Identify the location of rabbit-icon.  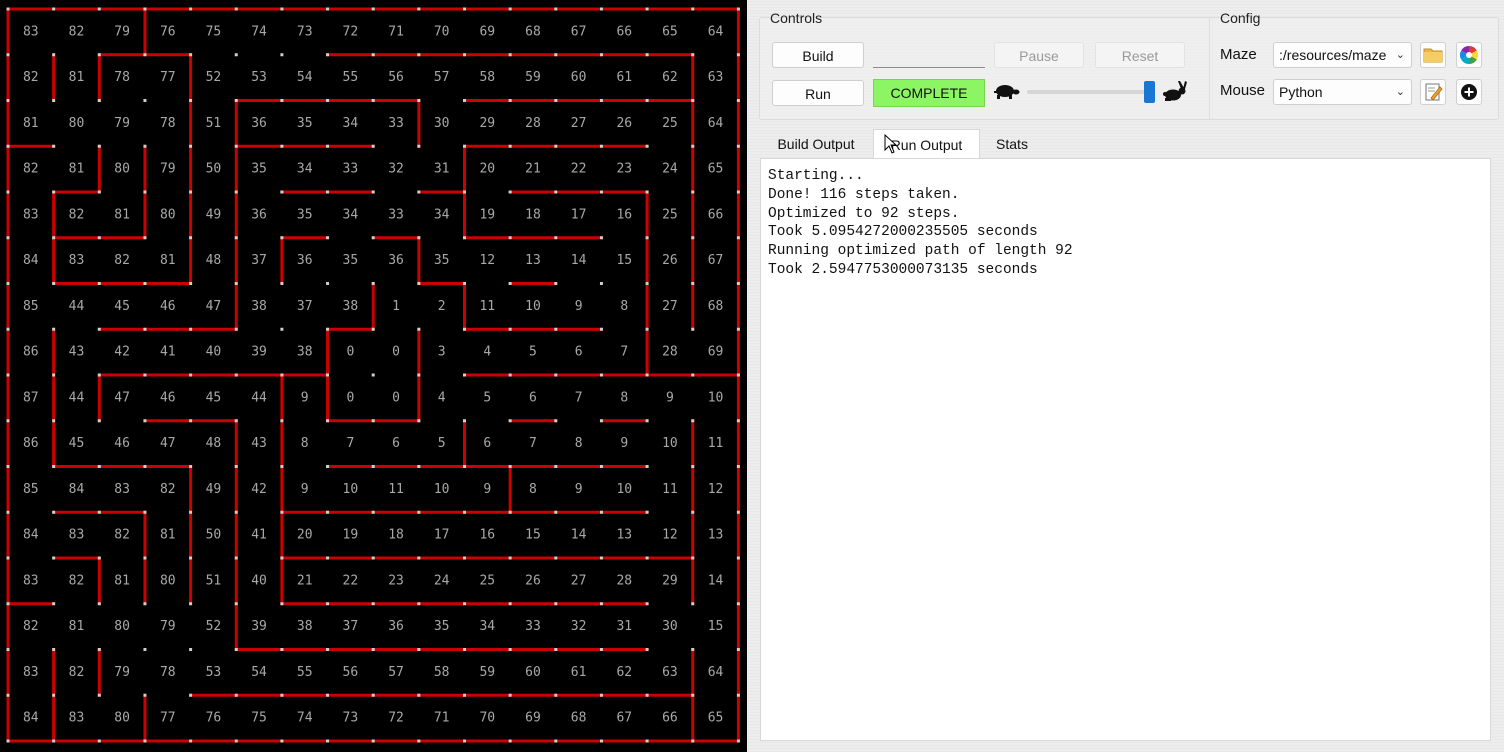
(1175, 91).